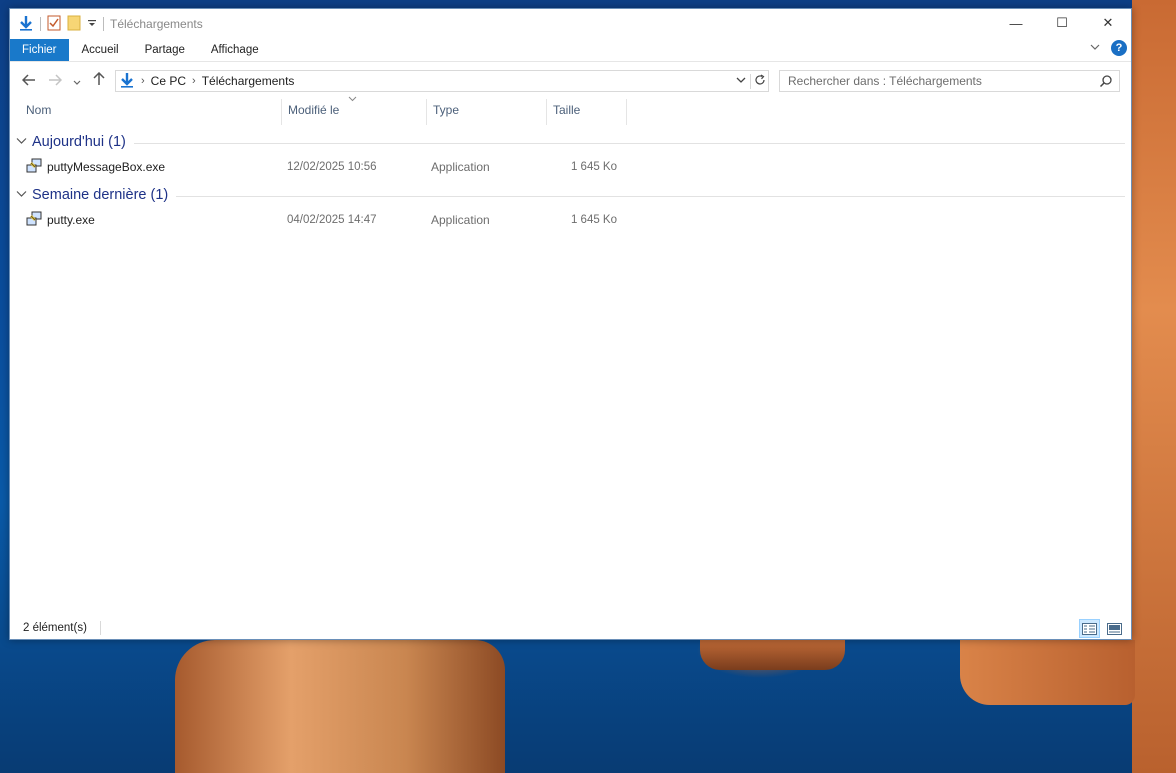 The width and height of the screenshot is (1176, 773). What do you see at coordinates (1154, 386) in the screenshot?
I see `desktop-cliff` at bounding box center [1154, 386].